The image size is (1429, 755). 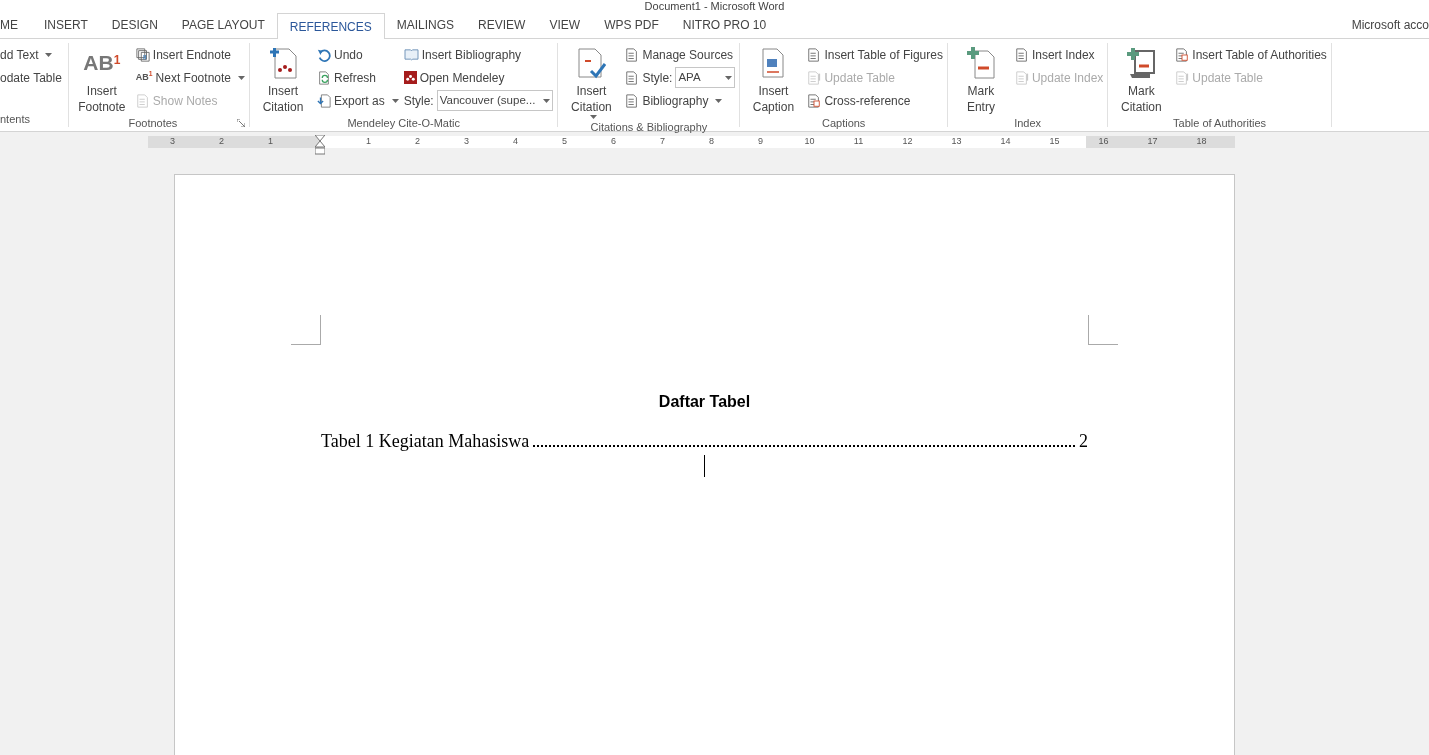 What do you see at coordinates (724, 25) in the screenshot?
I see `ribbon-tab: NITRO PRO 10` at bounding box center [724, 25].